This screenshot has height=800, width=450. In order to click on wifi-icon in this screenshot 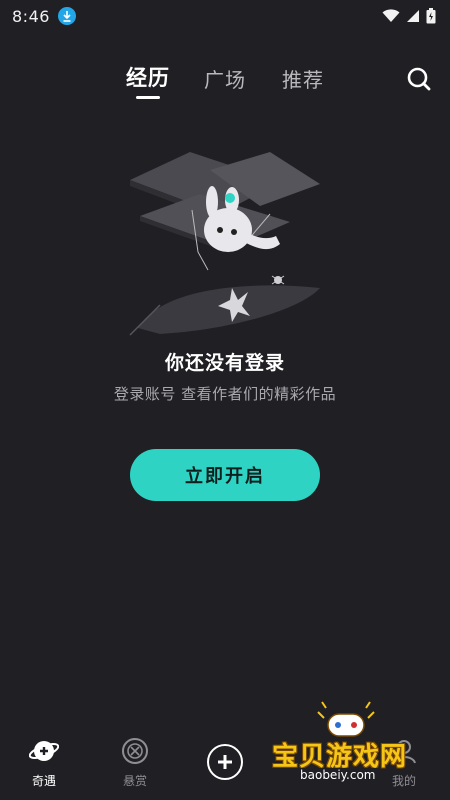, I will do `click(391, 15)`.